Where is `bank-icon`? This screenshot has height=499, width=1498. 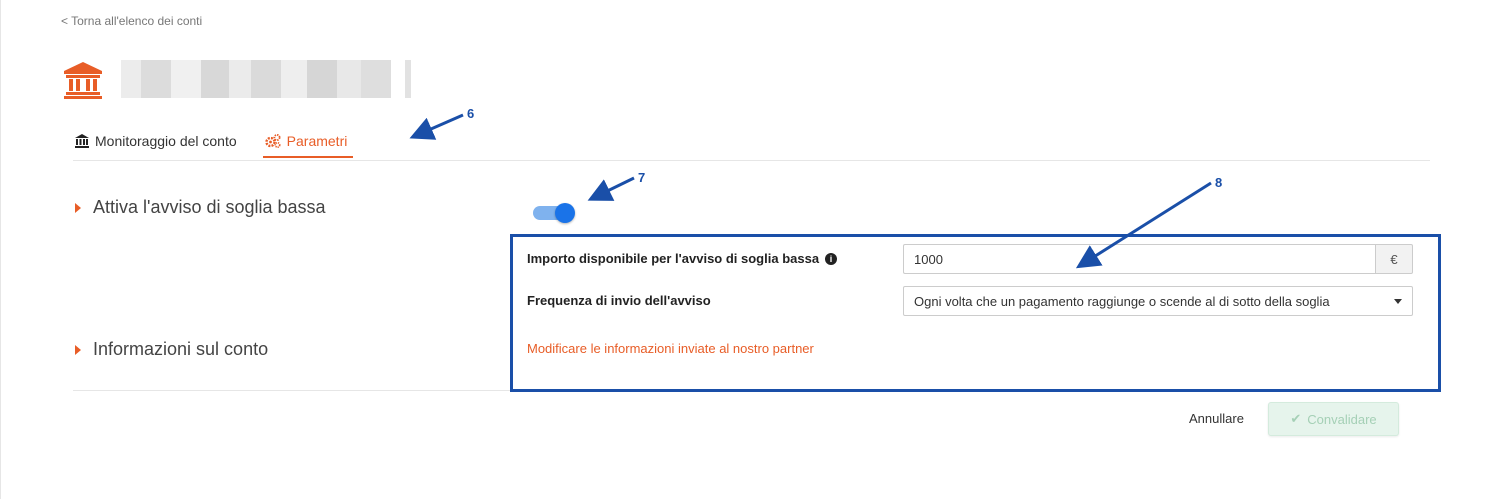
bank-icon is located at coordinates (82, 141).